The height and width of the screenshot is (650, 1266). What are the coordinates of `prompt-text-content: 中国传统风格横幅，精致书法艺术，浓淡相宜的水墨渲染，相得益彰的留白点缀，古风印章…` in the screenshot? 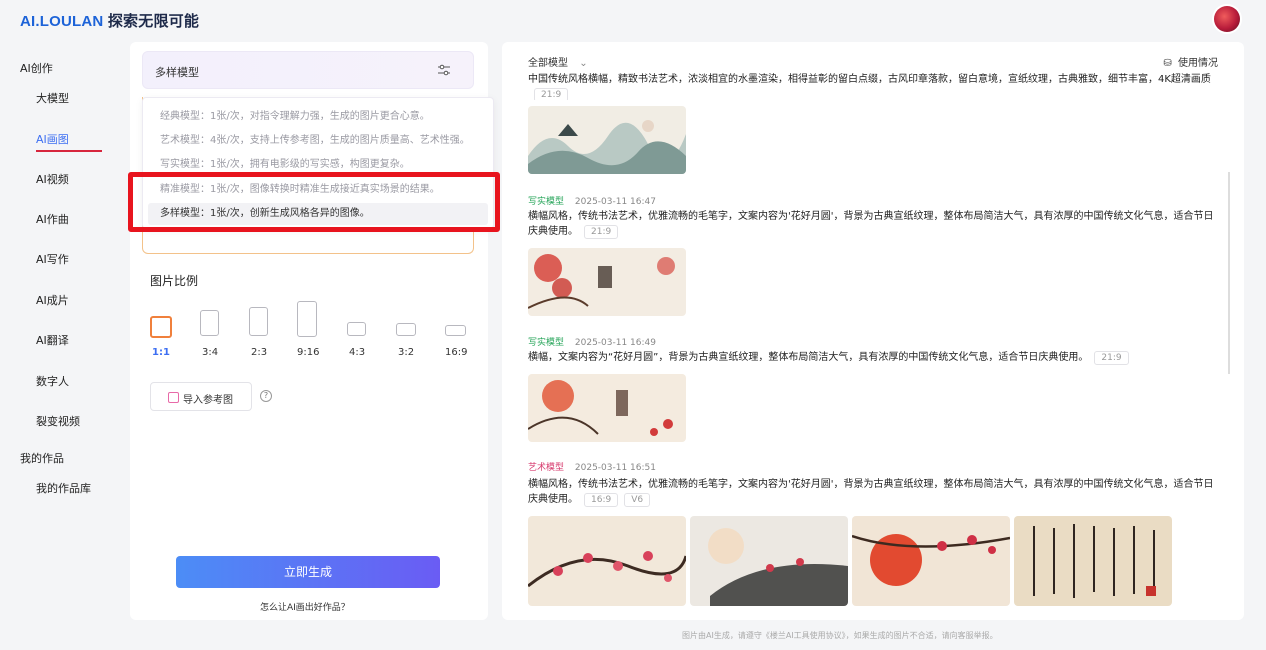 It's located at (869, 79).